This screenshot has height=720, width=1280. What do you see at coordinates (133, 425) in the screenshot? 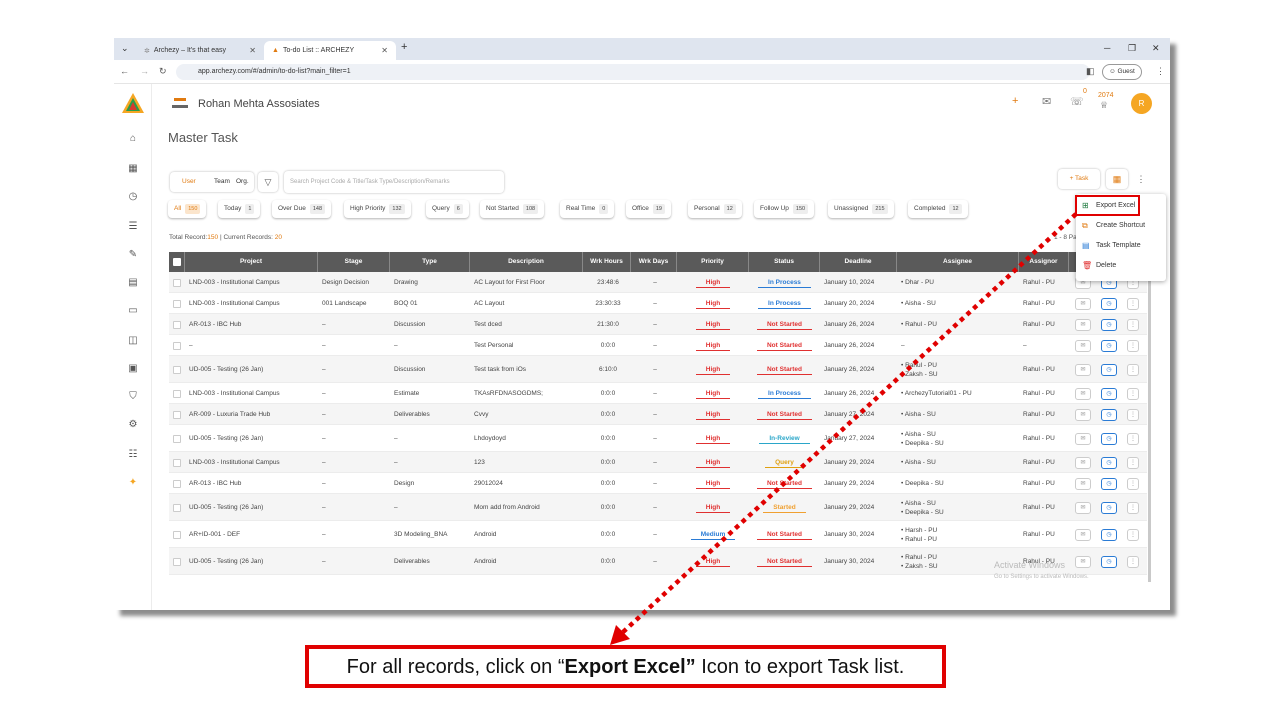
I see `task-settings-icon: ⚙` at bounding box center [133, 425].